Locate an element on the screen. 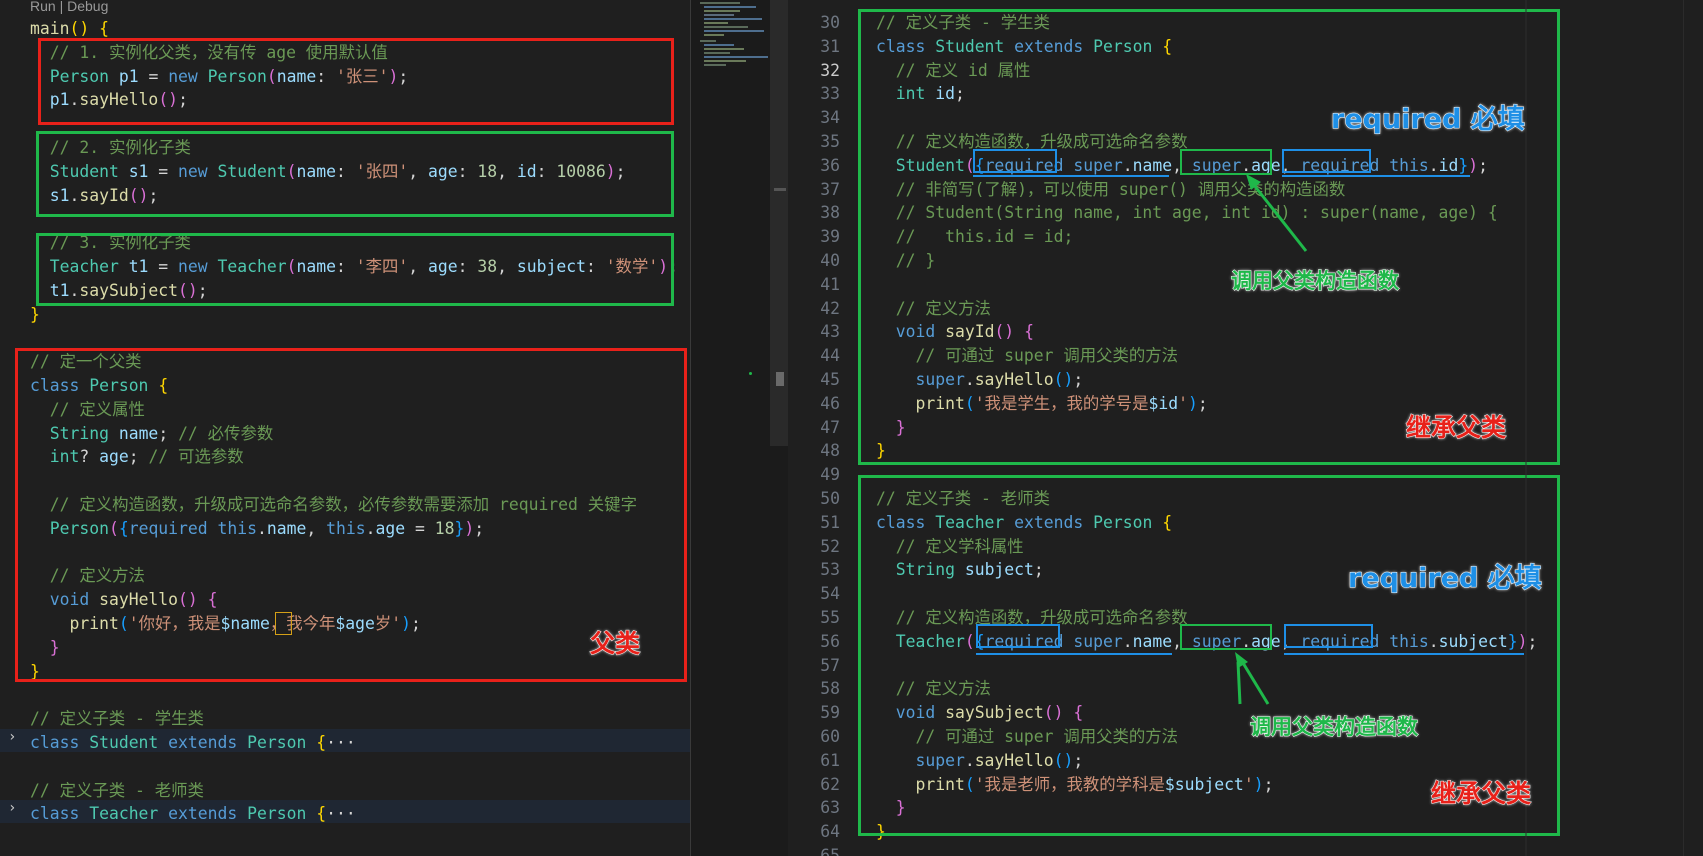 Image resolution: width=1703 pixels, height=856 pixels. code-text: } is located at coordinates (35, 314).